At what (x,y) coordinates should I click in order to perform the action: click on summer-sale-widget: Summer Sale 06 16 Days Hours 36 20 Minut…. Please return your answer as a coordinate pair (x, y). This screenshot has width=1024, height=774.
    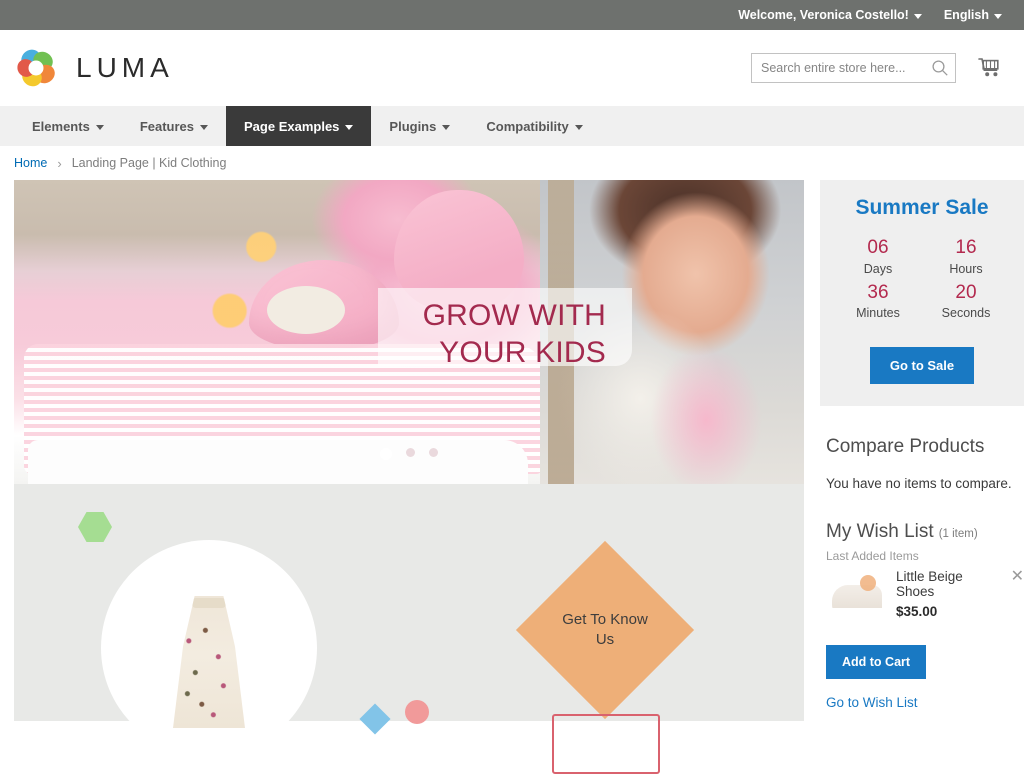
    Looking at the image, I should click on (922, 293).